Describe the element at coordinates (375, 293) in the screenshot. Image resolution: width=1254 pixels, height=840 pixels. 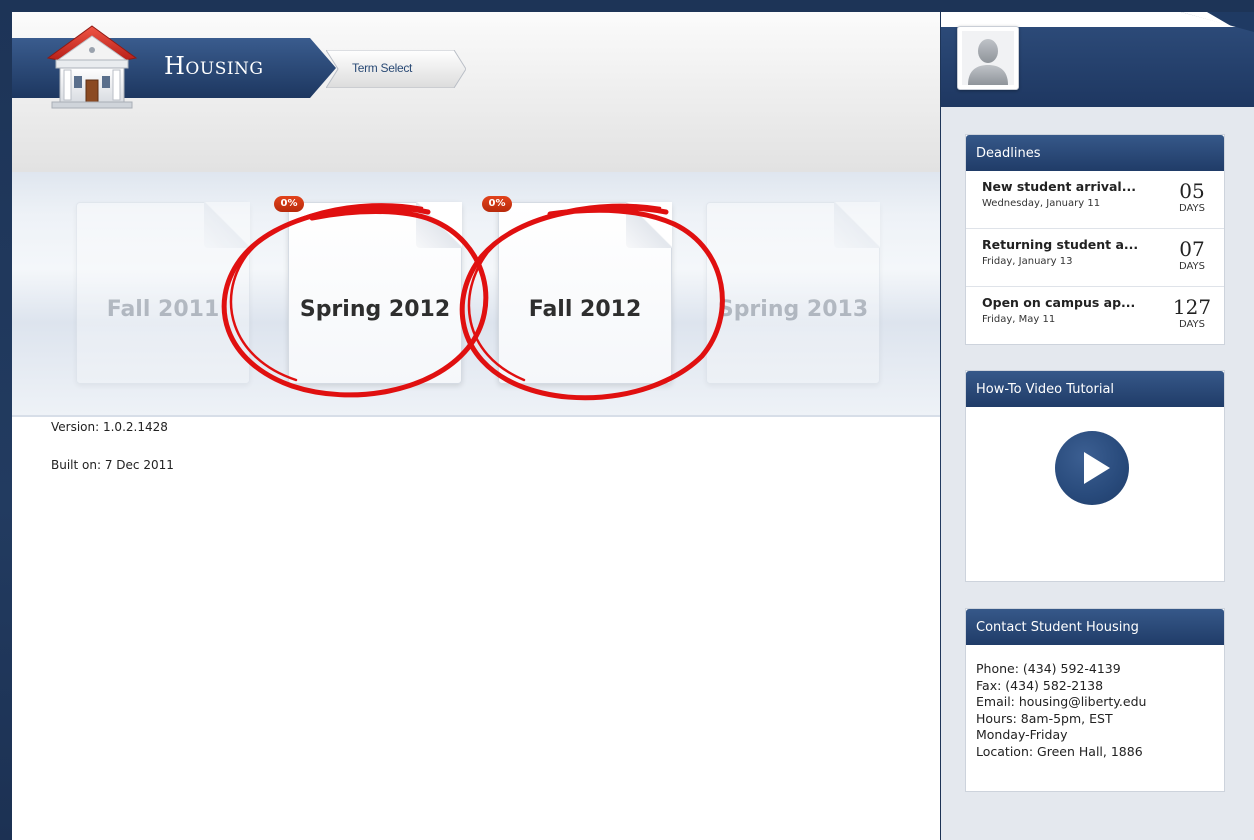
I see `term-card-spring-2012: Spring 2012` at that location.